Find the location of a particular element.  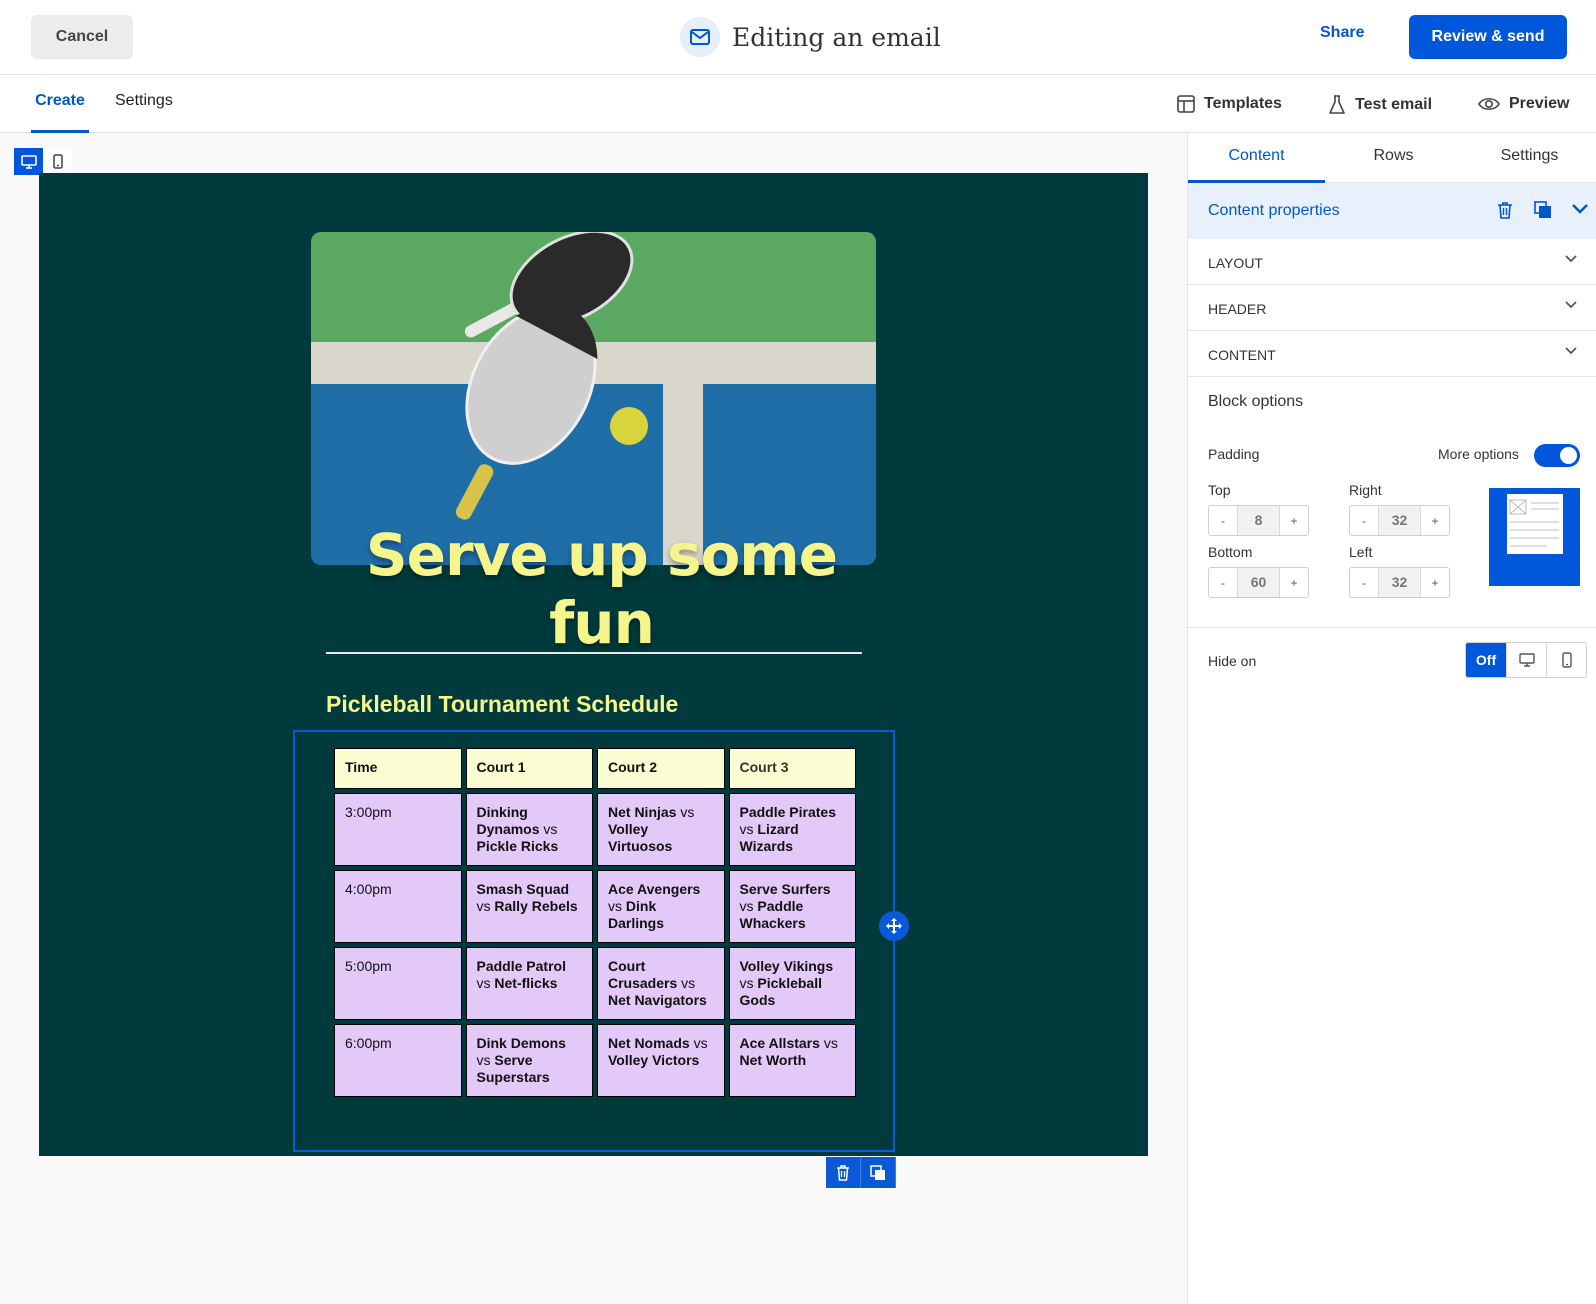

templates-icon is located at coordinates (1186, 104).